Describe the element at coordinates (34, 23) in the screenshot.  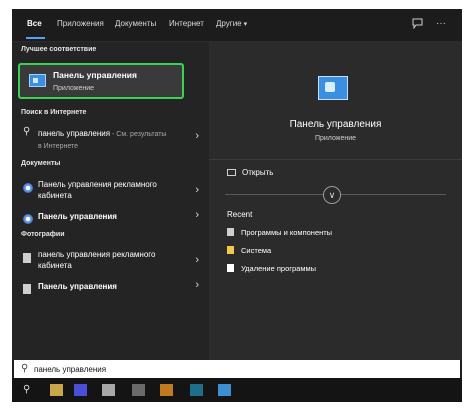
I see `tab-all: Все` at that location.